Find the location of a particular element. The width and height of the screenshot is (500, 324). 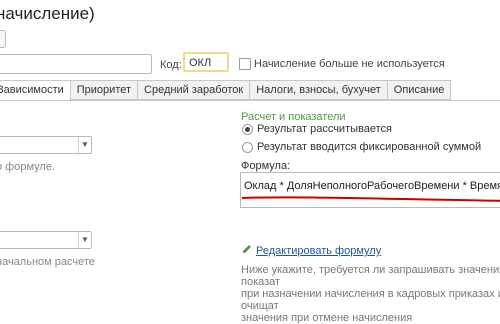

not-used-checkbox is located at coordinates (245, 64).